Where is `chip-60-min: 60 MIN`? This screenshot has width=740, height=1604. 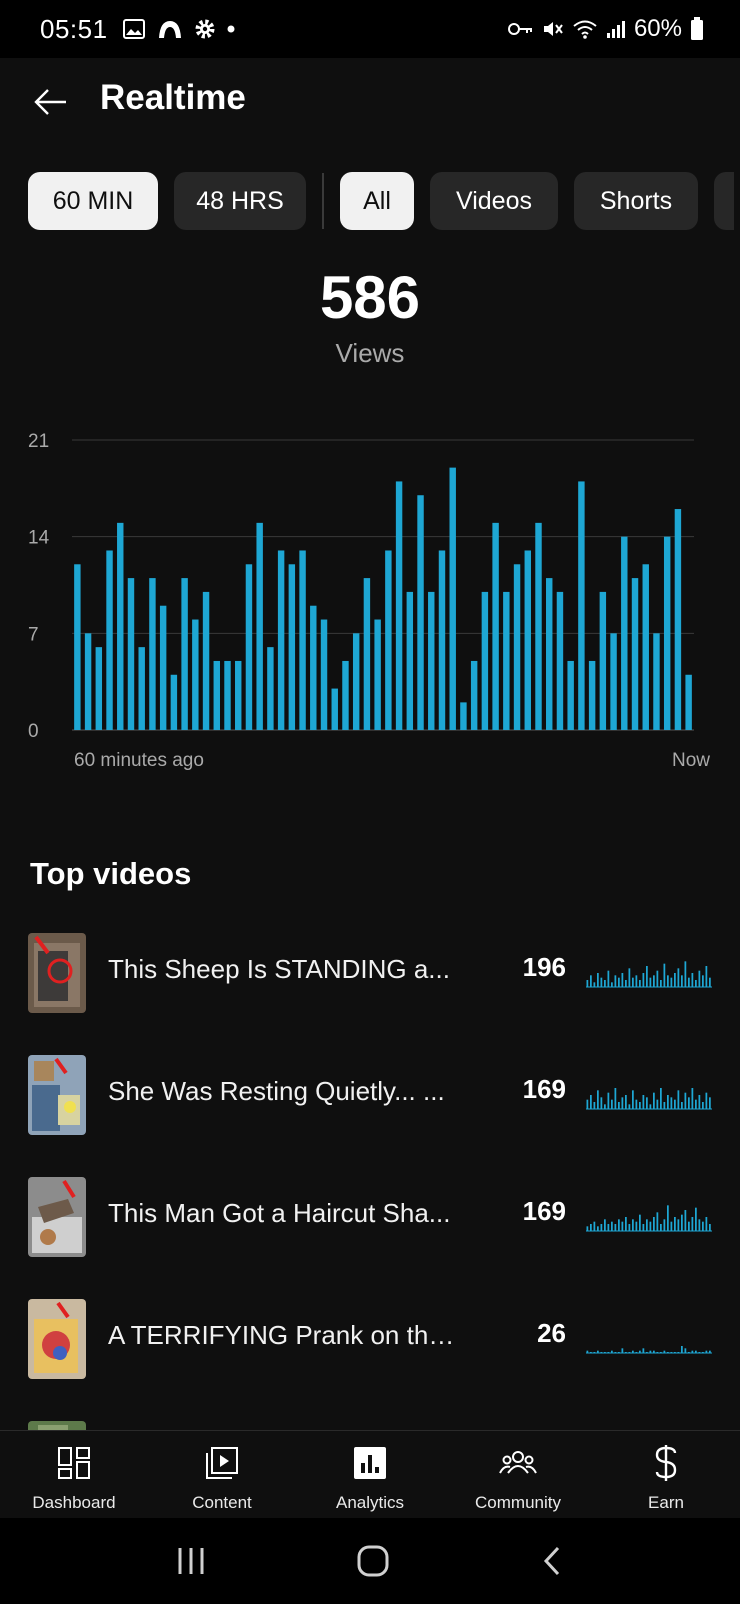
chip-60-min: 60 MIN is located at coordinates (93, 201).